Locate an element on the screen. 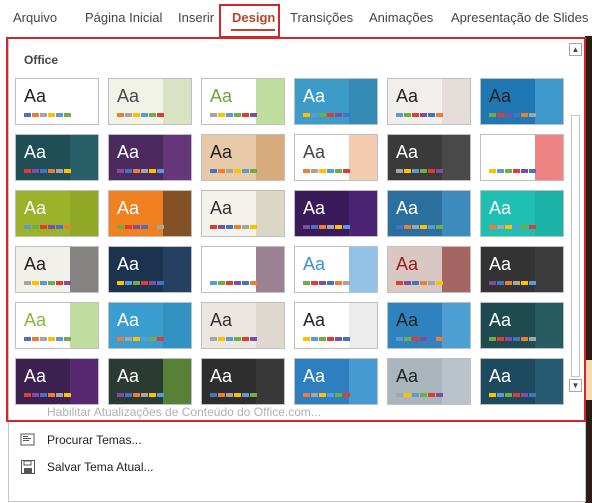 The image size is (592, 503). tab-pagina-inicial: Página Inicial is located at coordinates (123, 17).